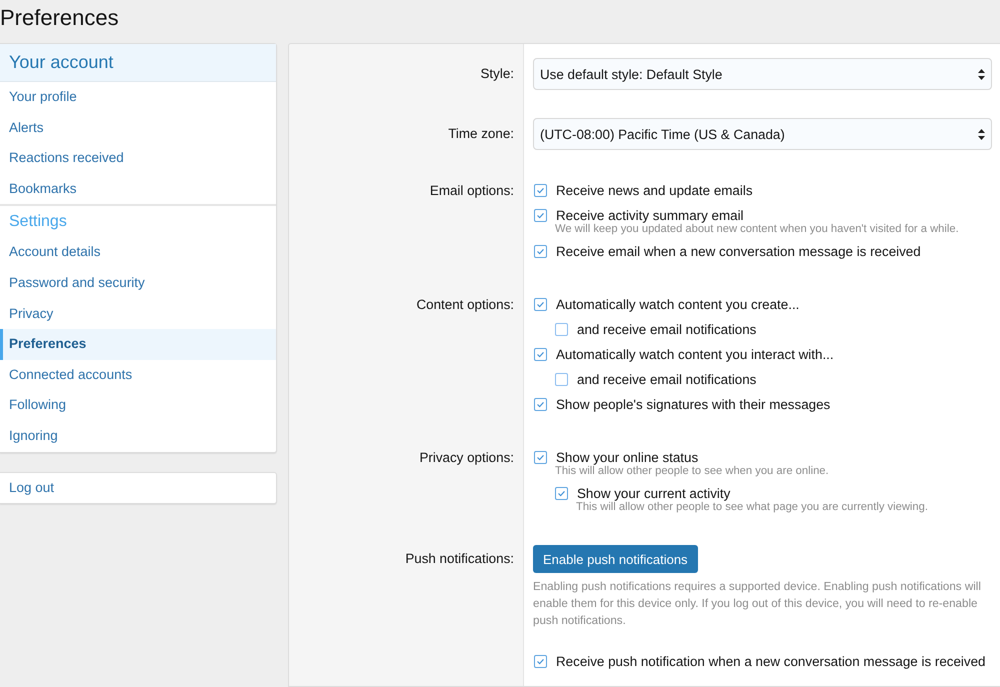 This screenshot has height=687, width=1000. I want to click on enable-push-button: Enable push notifications, so click(615, 559).